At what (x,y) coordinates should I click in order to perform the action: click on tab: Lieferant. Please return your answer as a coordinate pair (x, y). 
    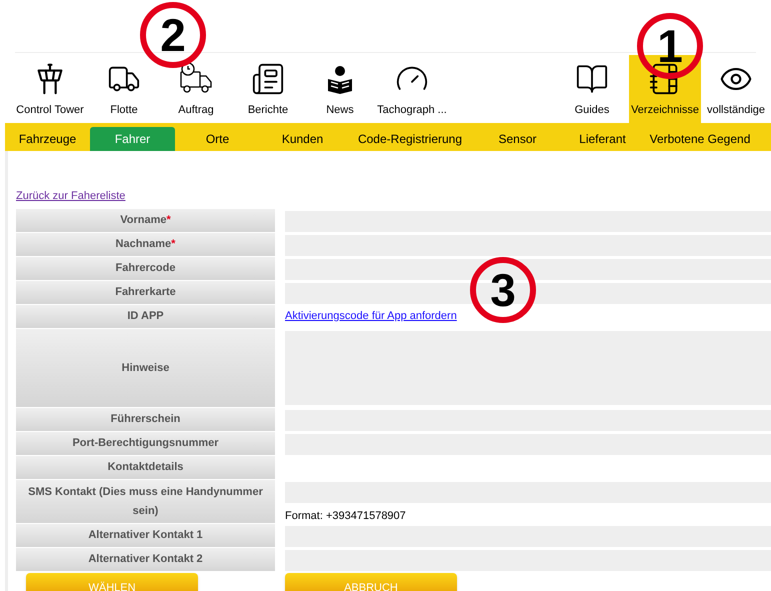
    Looking at the image, I should click on (602, 139).